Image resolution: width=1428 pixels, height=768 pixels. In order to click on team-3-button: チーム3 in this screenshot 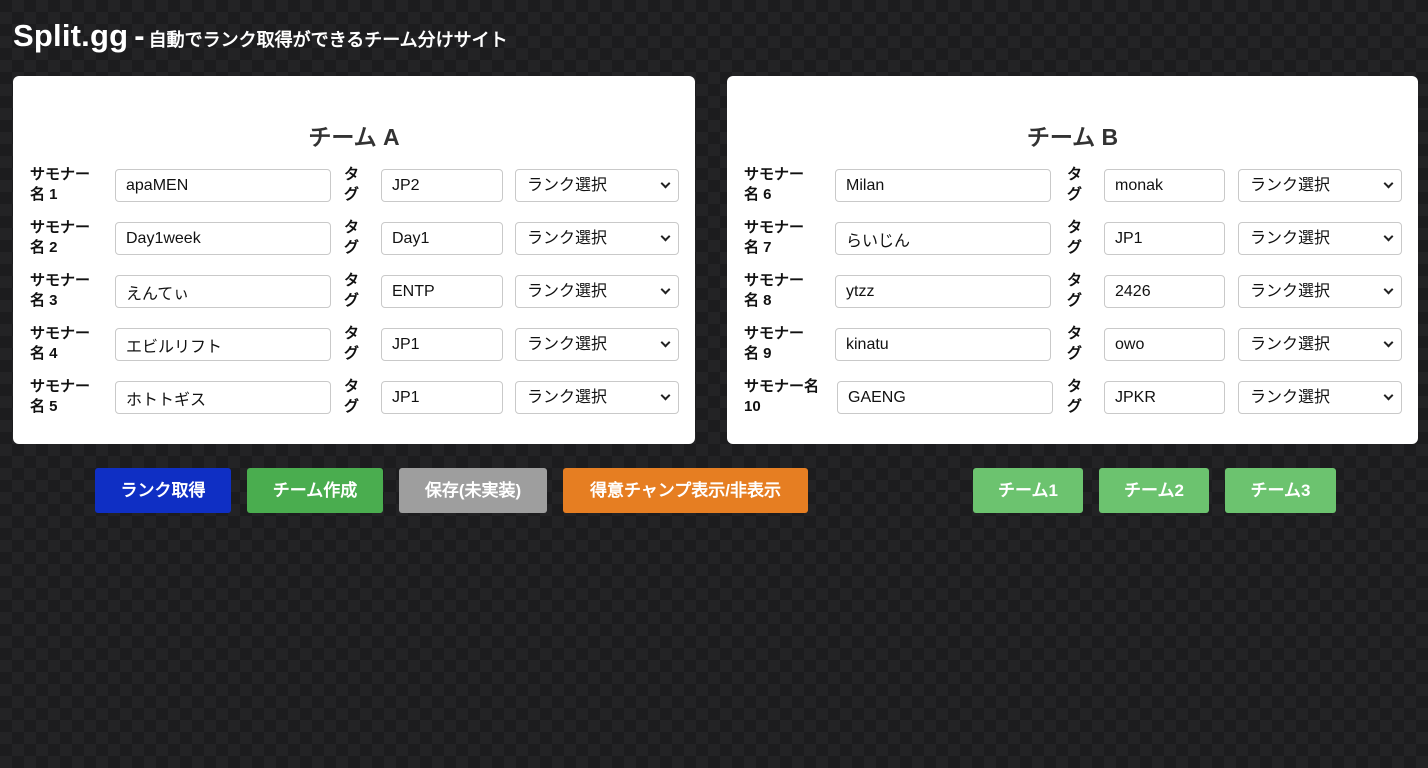, I will do `click(1280, 490)`.